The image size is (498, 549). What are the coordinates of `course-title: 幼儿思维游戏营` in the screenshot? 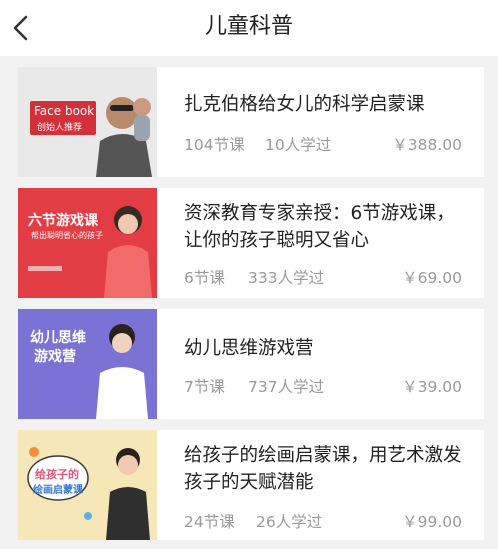 It's located at (249, 348).